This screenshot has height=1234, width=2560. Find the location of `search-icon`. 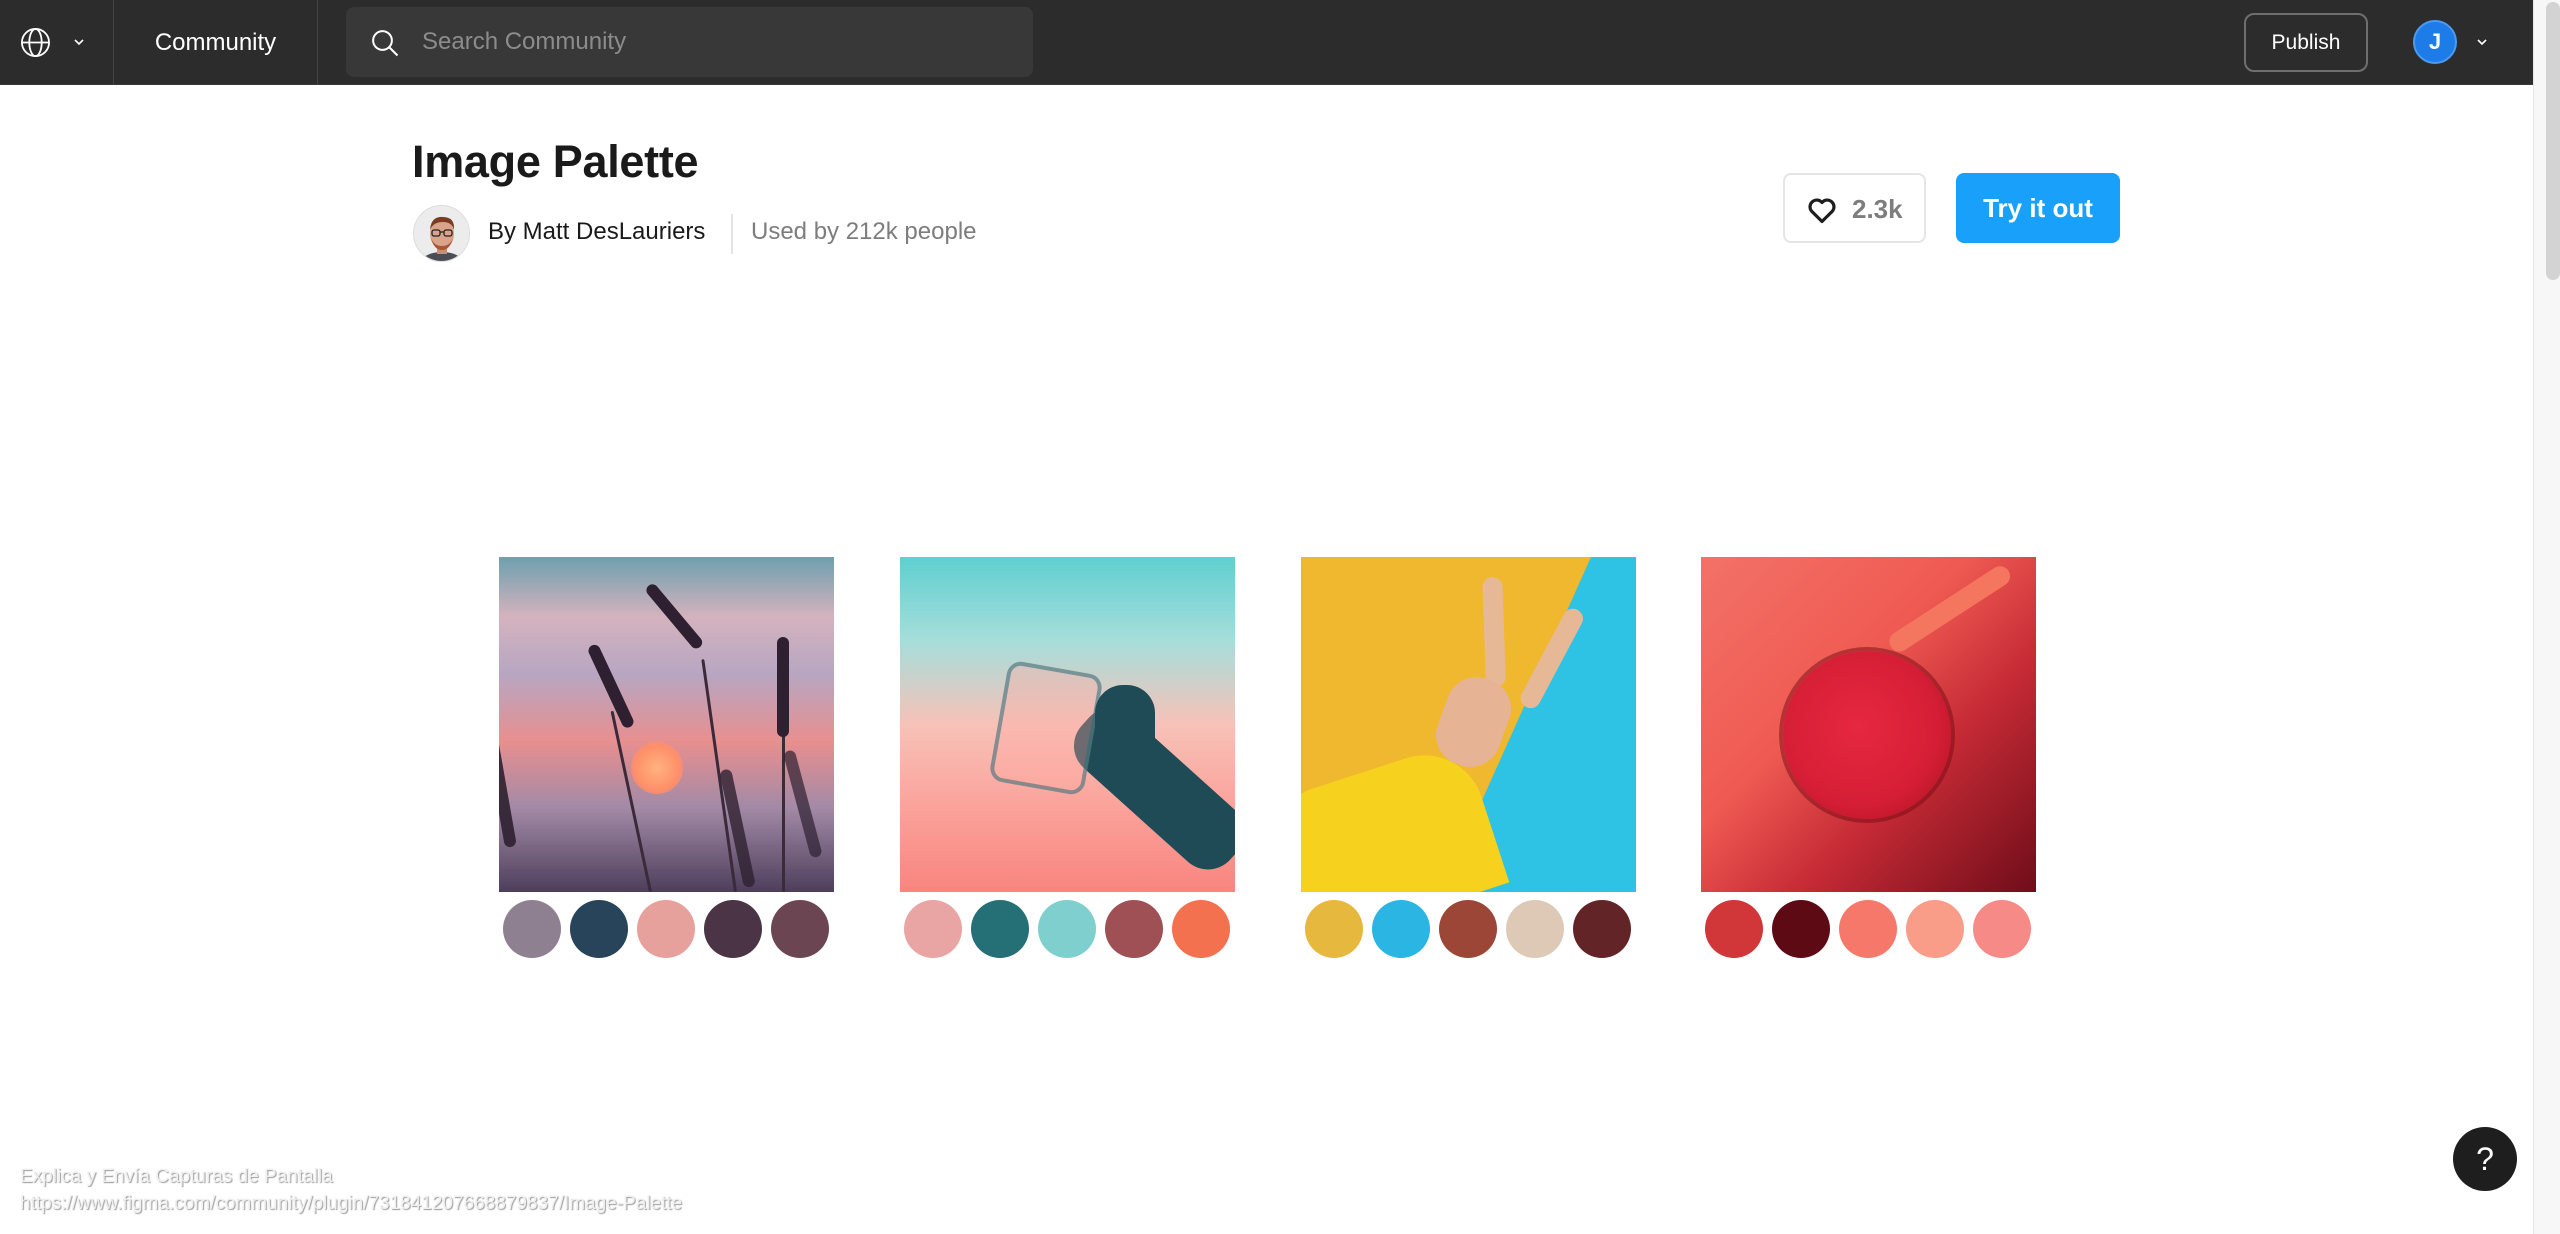

search-icon is located at coordinates (385, 43).